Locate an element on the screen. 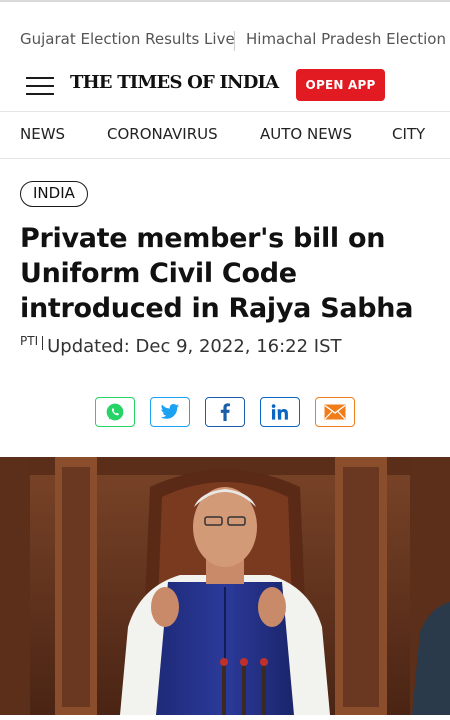 Image resolution: width=450 pixels, height=720 pixels. site-logo: THE TIMES OF INDIA is located at coordinates (174, 82).